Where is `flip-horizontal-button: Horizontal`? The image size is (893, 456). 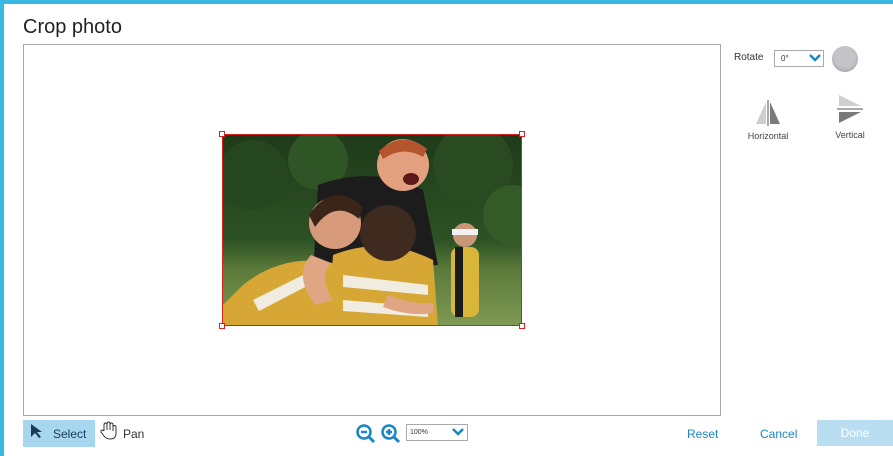
flip-horizontal-button: Horizontal is located at coordinates (768, 120).